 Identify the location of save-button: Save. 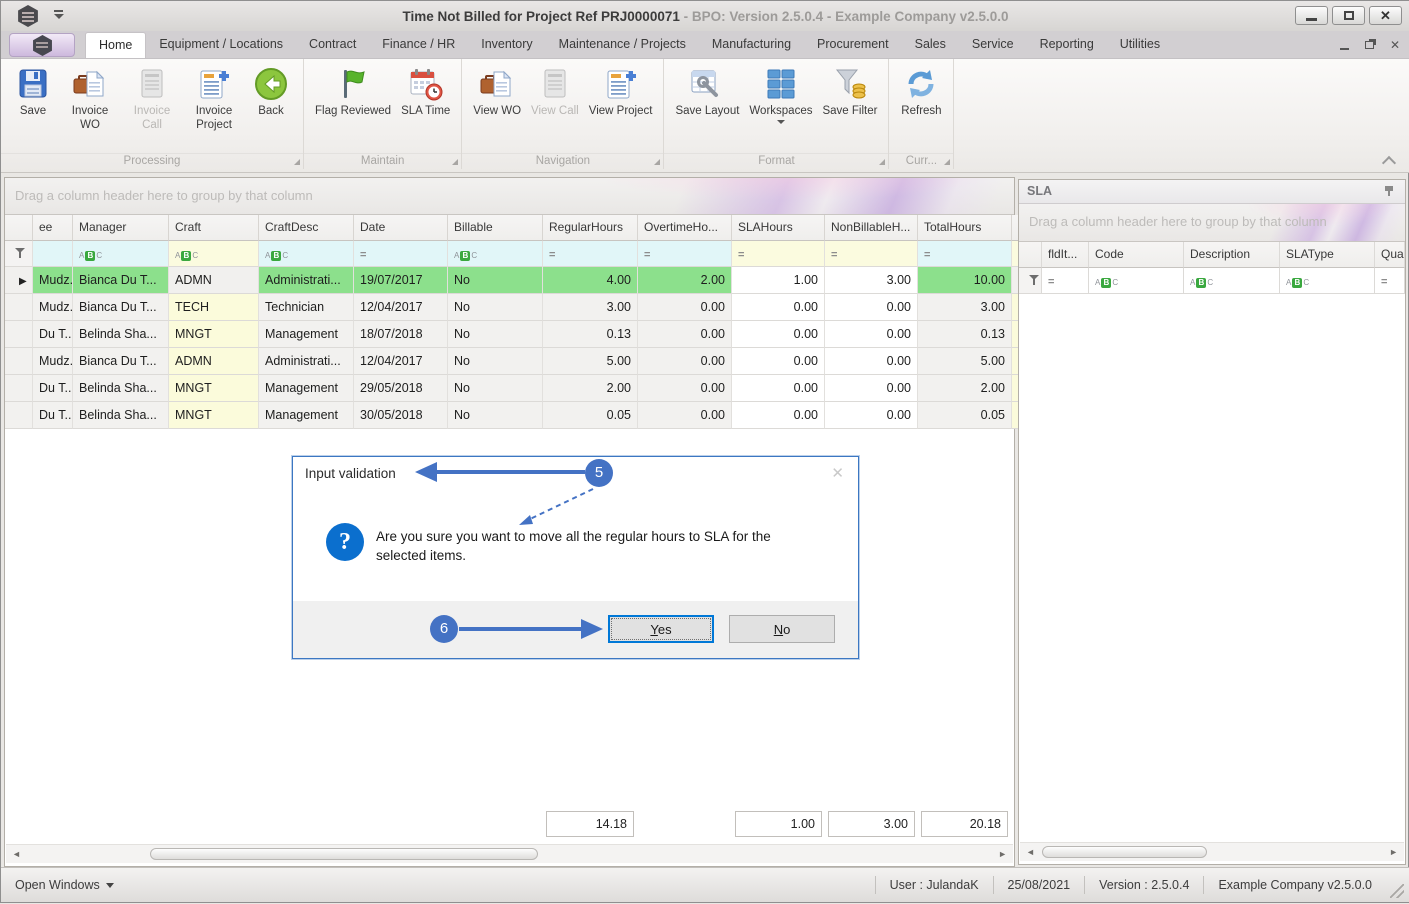
(33, 92).